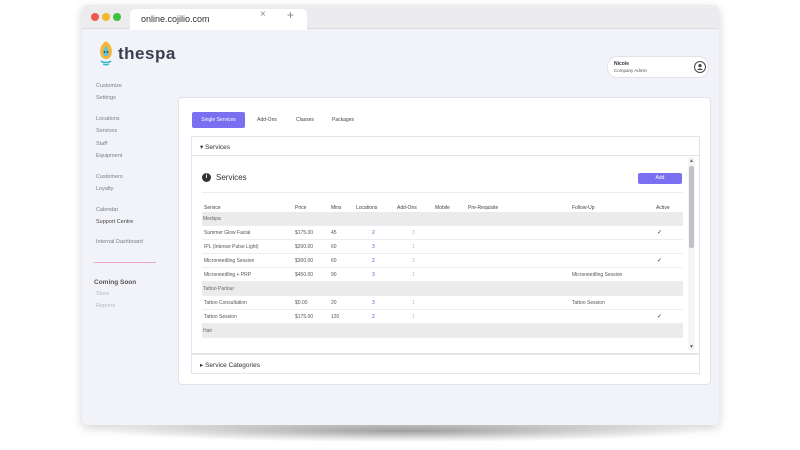  What do you see at coordinates (445, 364) in the screenshot?
I see `service-categories-section-header: ▸ Service Categories` at bounding box center [445, 364].